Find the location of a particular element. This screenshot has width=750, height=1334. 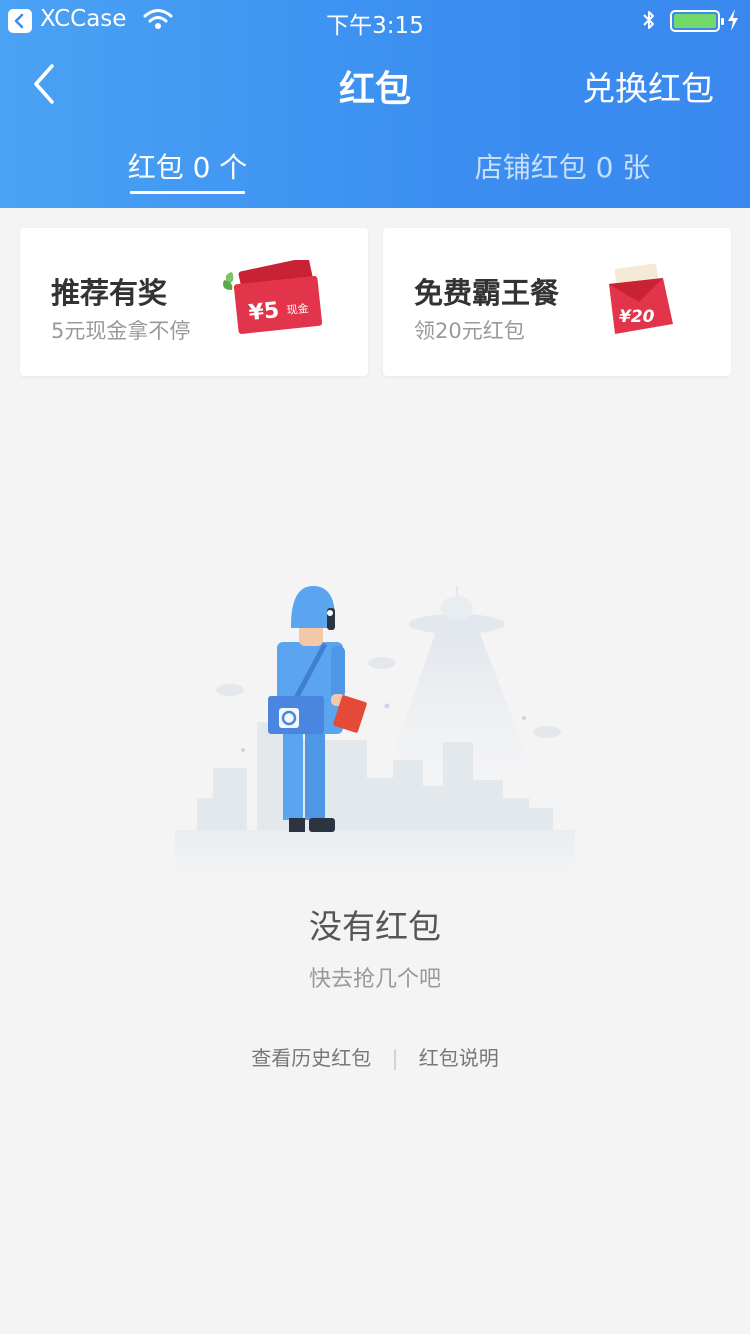

empty-subtitle: 快去抢几个吧 is located at coordinates (374, 979).